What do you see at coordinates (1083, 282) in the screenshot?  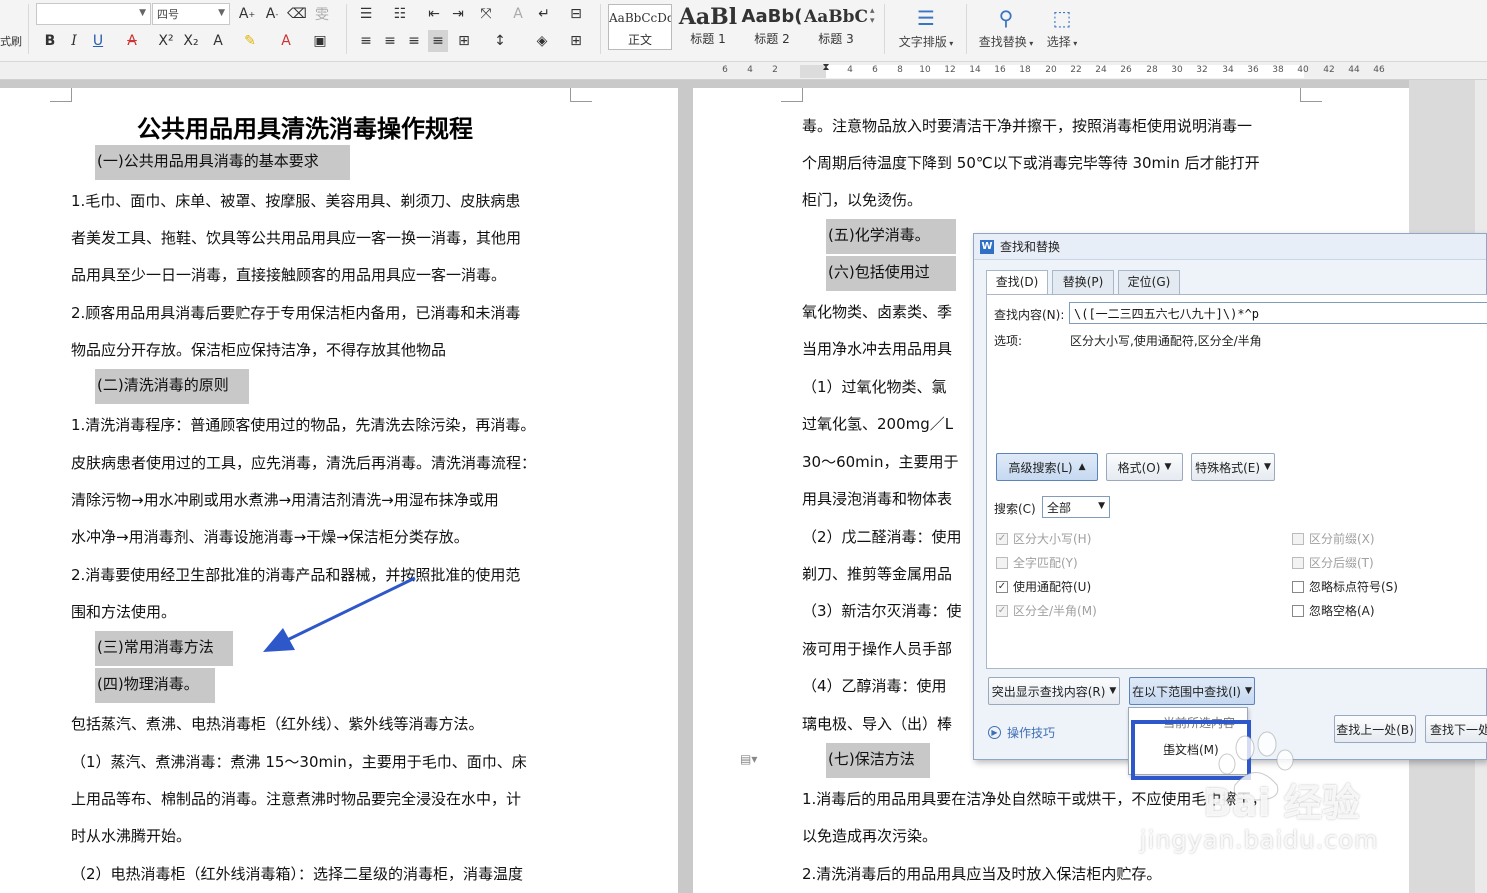 I see `tab-replace: 替换(P)` at bounding box center [1083, 282].